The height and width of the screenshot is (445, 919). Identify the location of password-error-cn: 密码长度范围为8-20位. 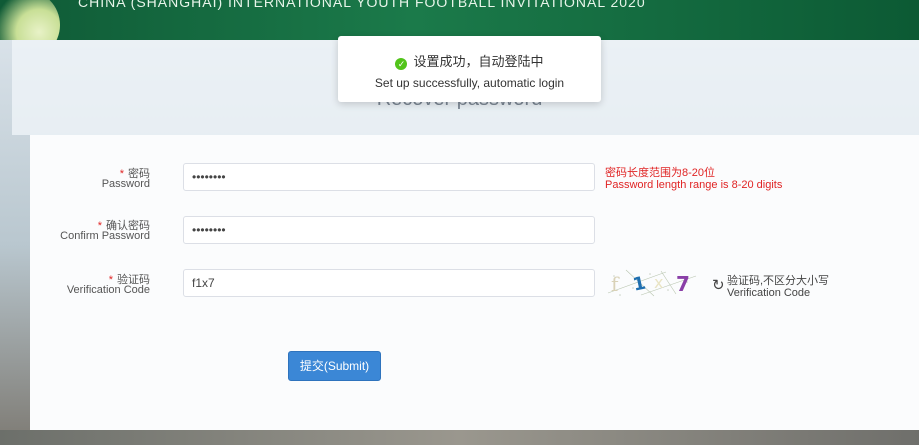
(660, 173).